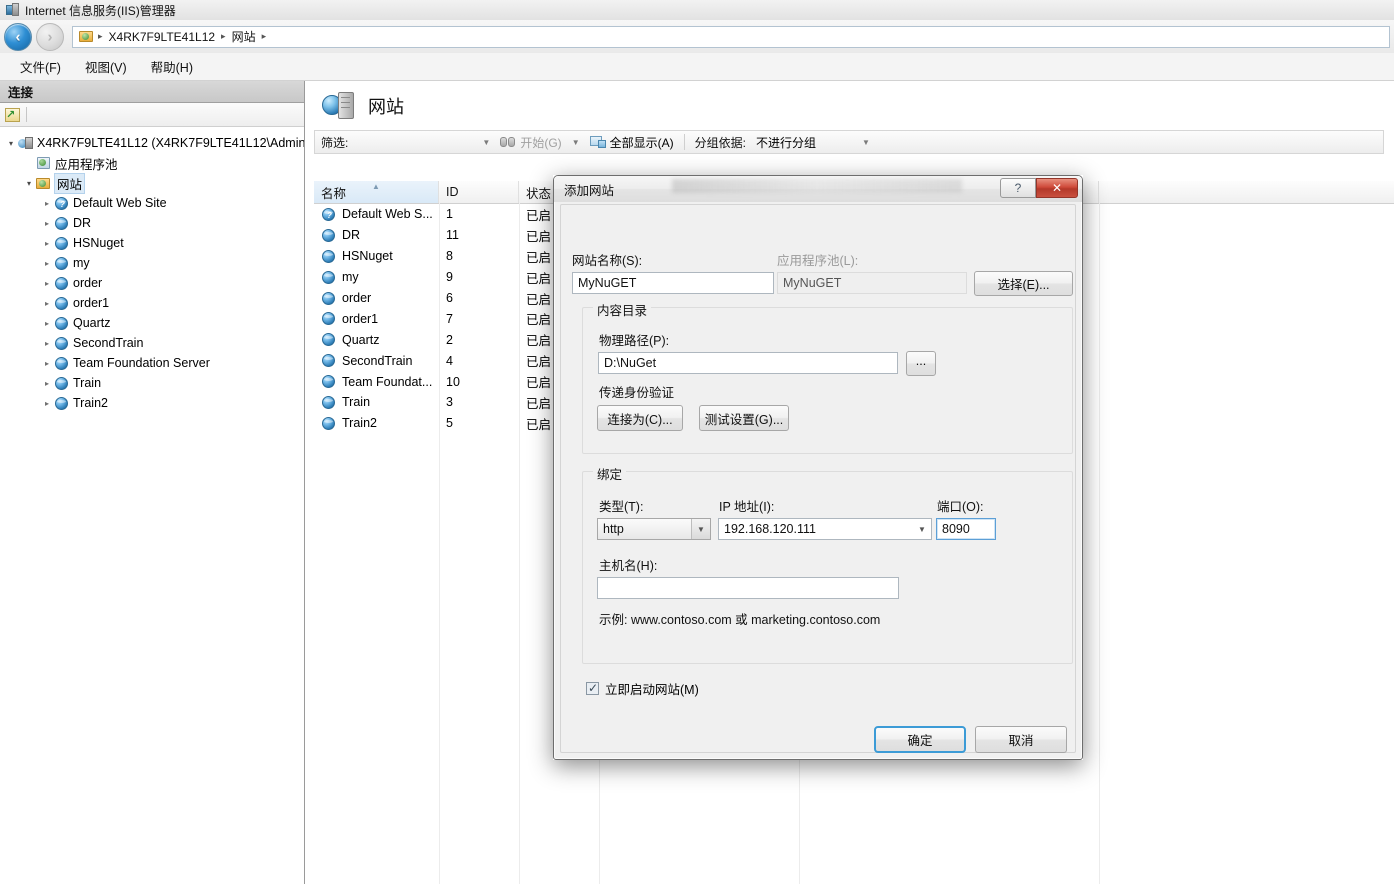 This screenshot has height=884, width=1394. Describe the element at coordinates (100, 10) in the screenshot. I see `window-title: Internet 信息服务(IIS)管理器` at that location.